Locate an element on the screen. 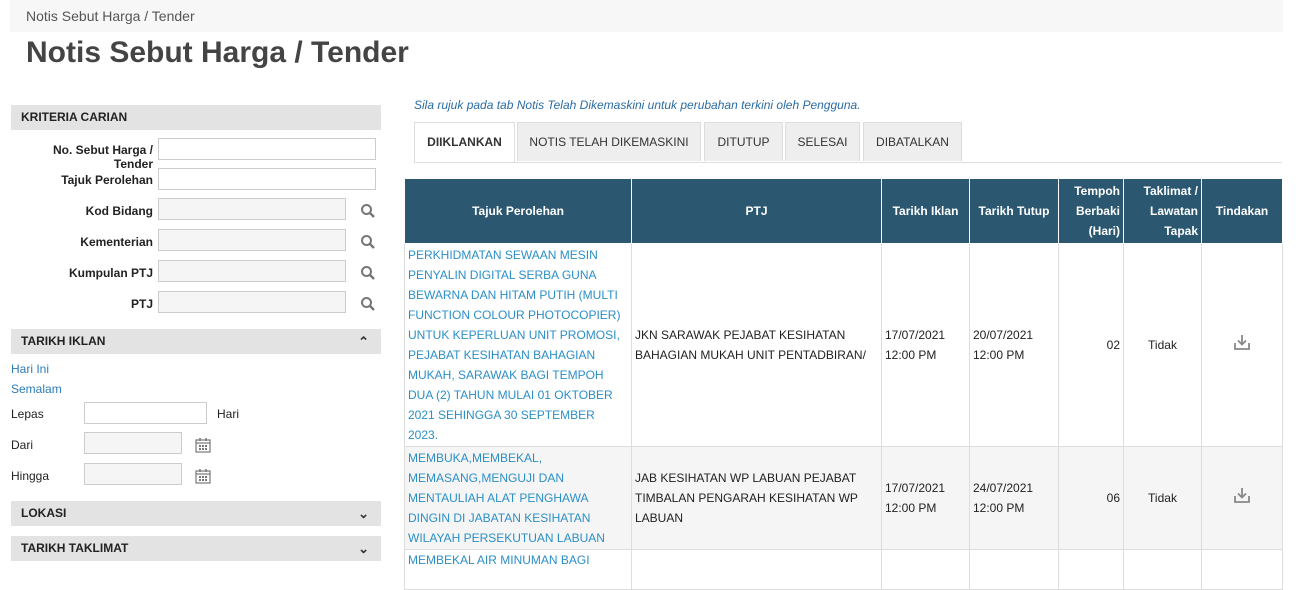 The height and width of the screenshot is (590, 1303). tab-selesai: SELESAI is located at coordinates (822, 141).